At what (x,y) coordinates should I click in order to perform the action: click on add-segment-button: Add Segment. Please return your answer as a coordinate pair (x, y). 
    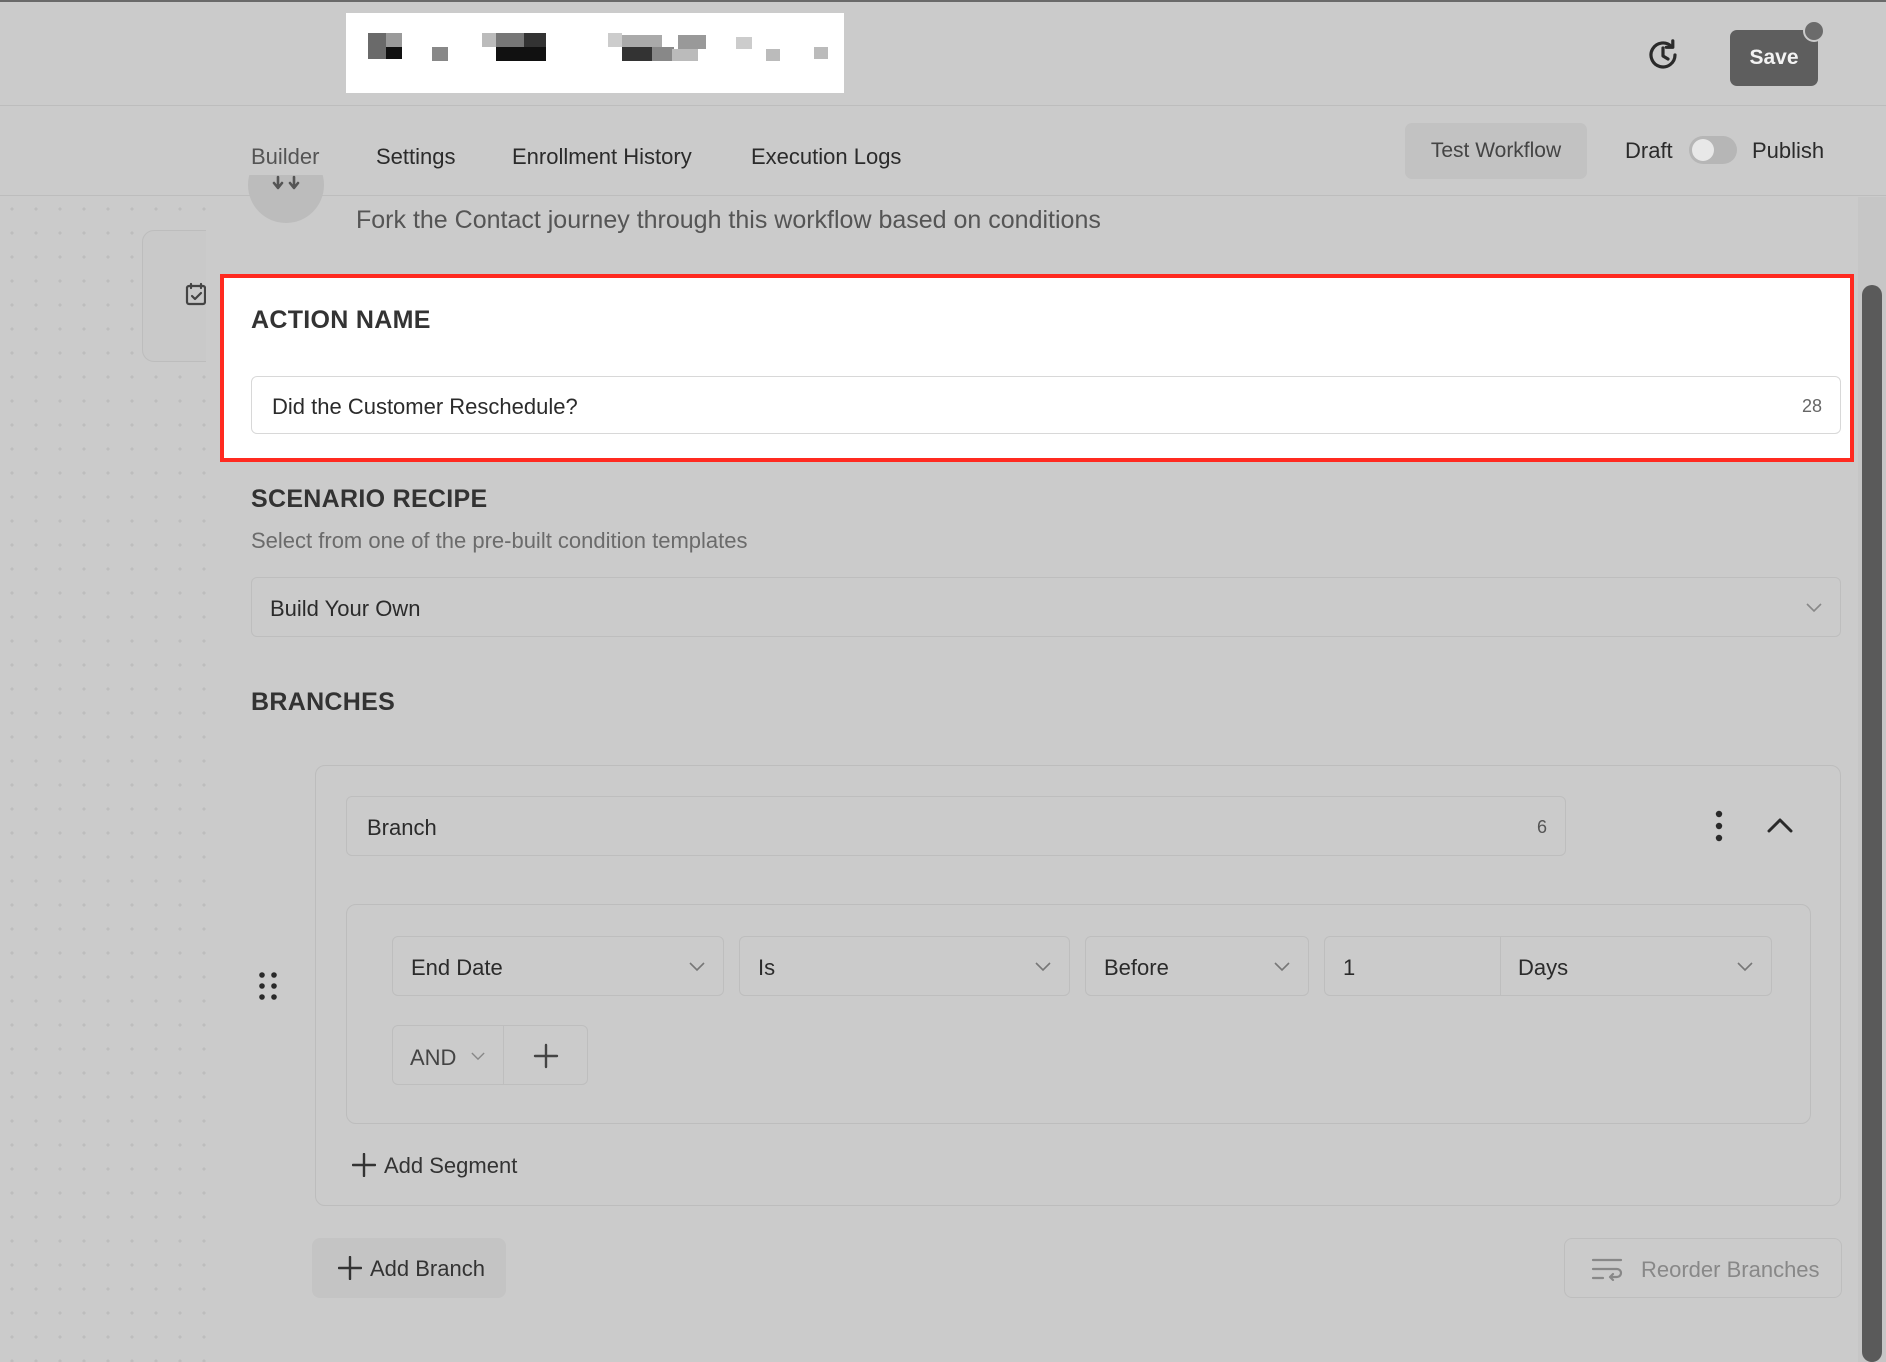
    Looking at the image, I should click on (440, 1166).